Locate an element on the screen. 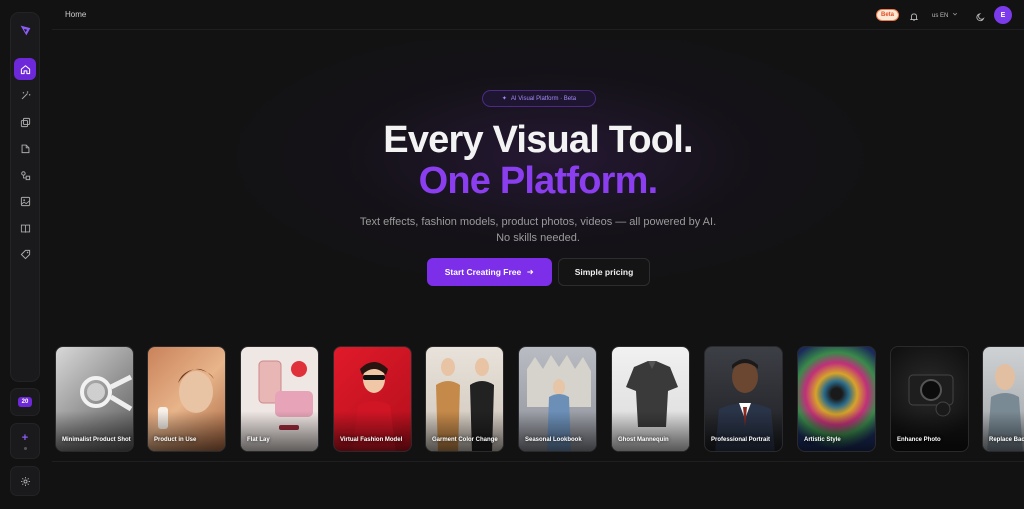 The height and width of the screenshot is (509, 1024). home-icon is located at coordinates (25, 69).